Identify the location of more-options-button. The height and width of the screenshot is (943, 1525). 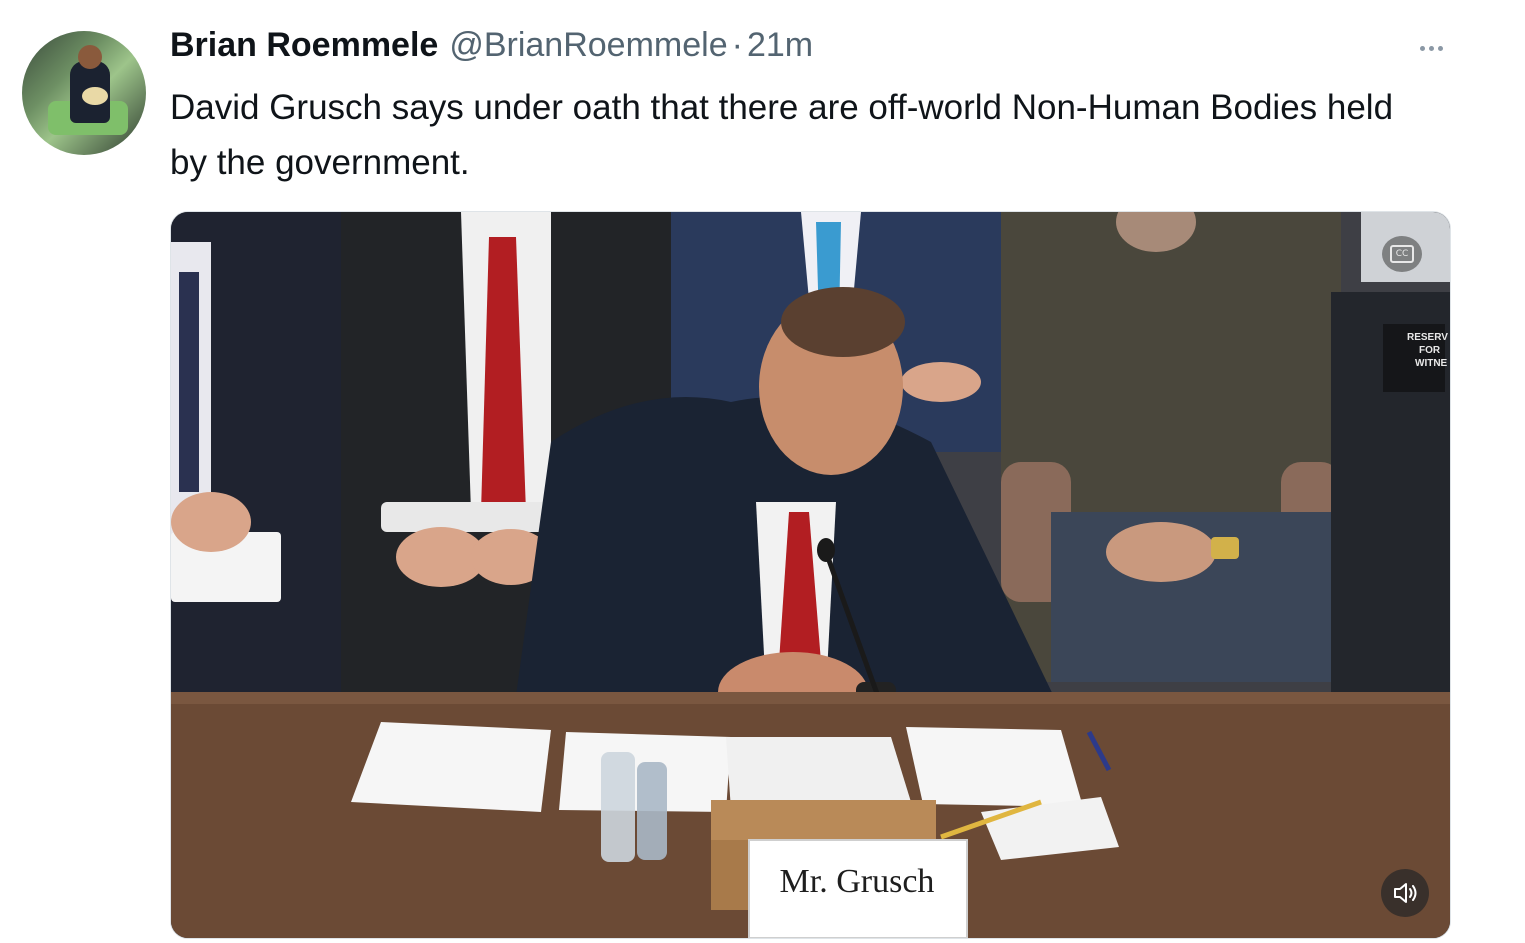
(1431, 48).